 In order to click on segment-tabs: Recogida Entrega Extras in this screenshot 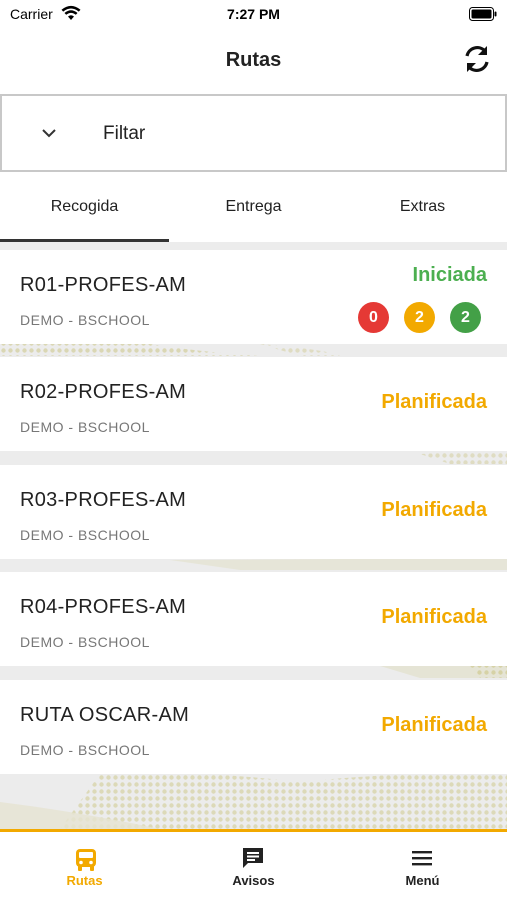, I will do `click(253, 207)`.